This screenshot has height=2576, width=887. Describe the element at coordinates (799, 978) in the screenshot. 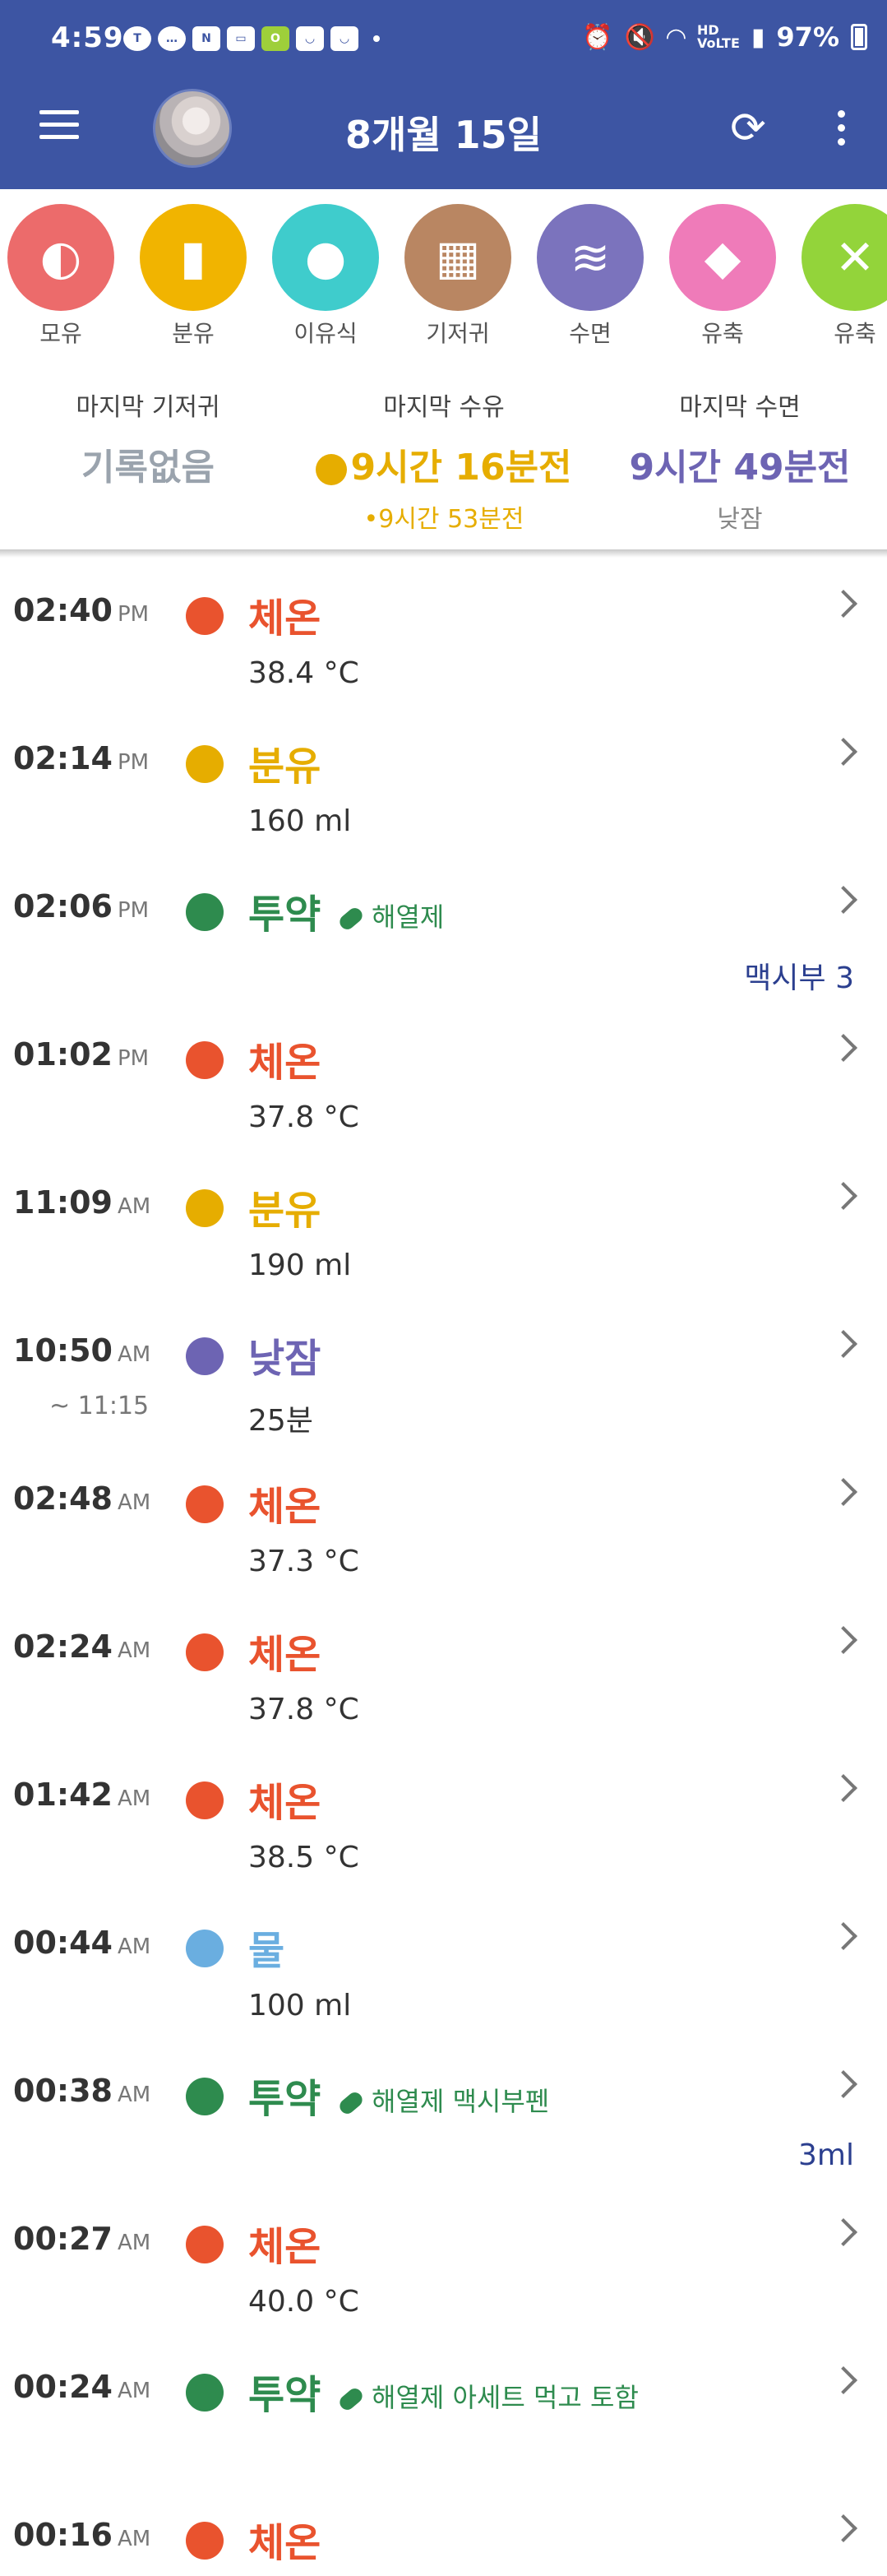

I see `event-note: 맥시부 3` at that location.